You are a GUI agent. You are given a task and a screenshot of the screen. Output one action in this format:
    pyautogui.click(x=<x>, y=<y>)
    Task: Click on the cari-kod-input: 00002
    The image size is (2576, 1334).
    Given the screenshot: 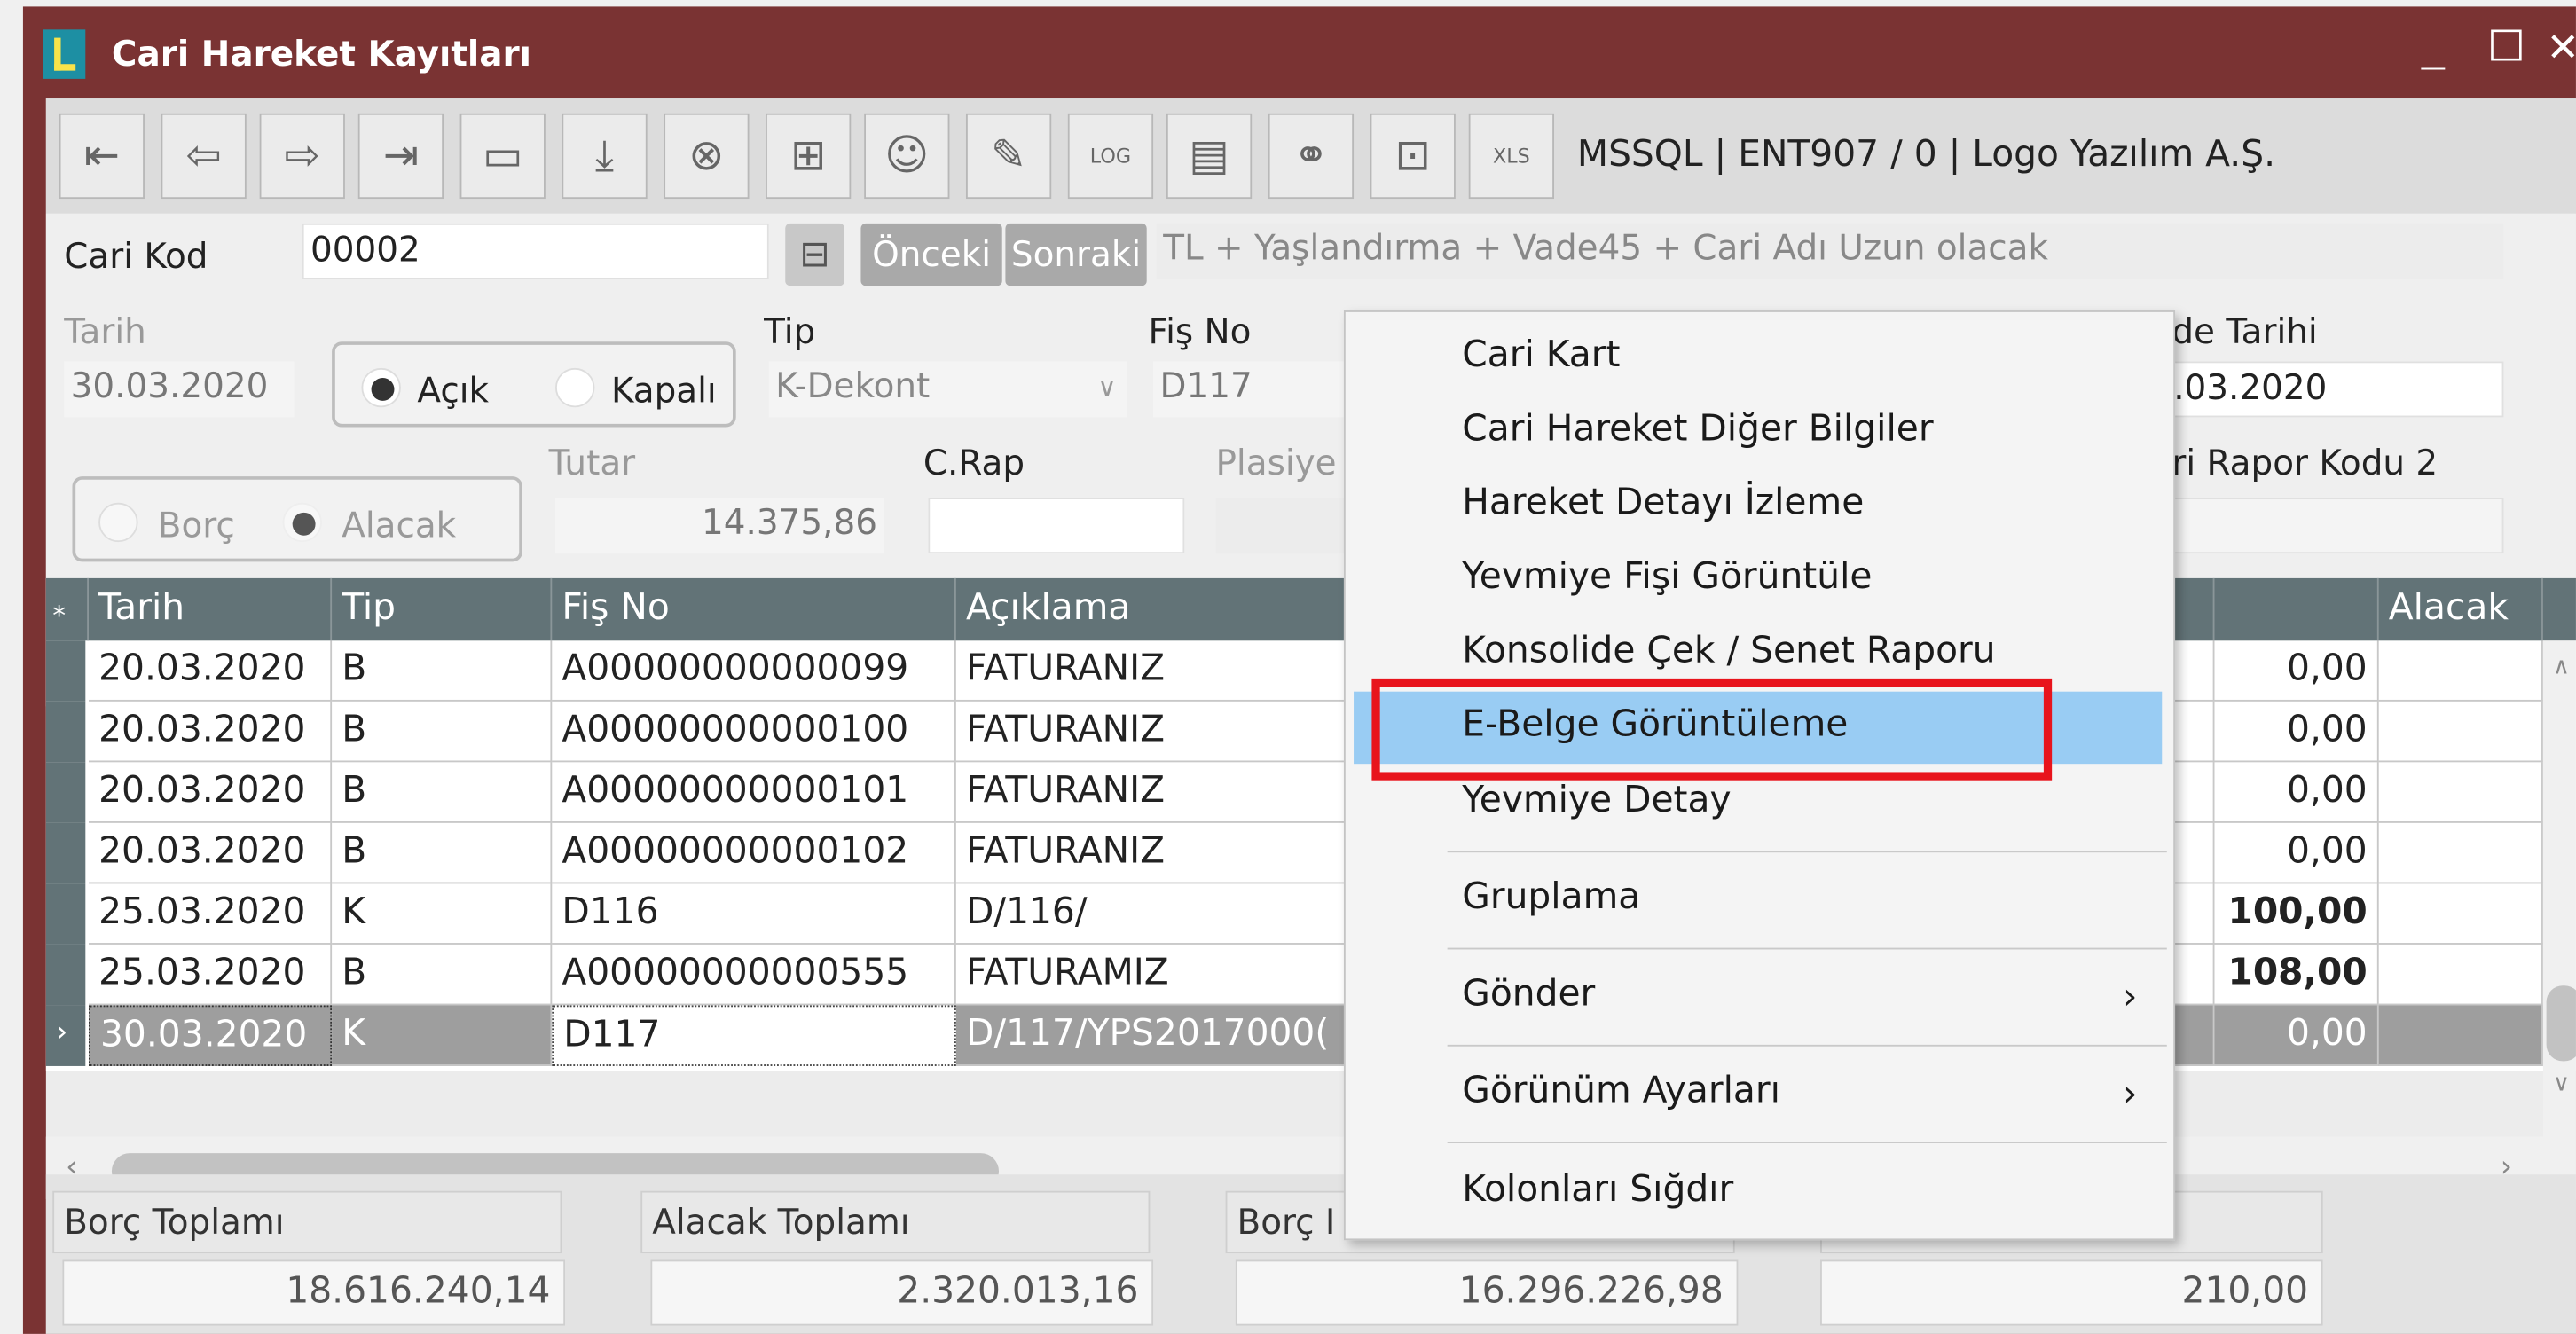 What is the action you would take?
    pyautogui.click(x=535, y=251)
    